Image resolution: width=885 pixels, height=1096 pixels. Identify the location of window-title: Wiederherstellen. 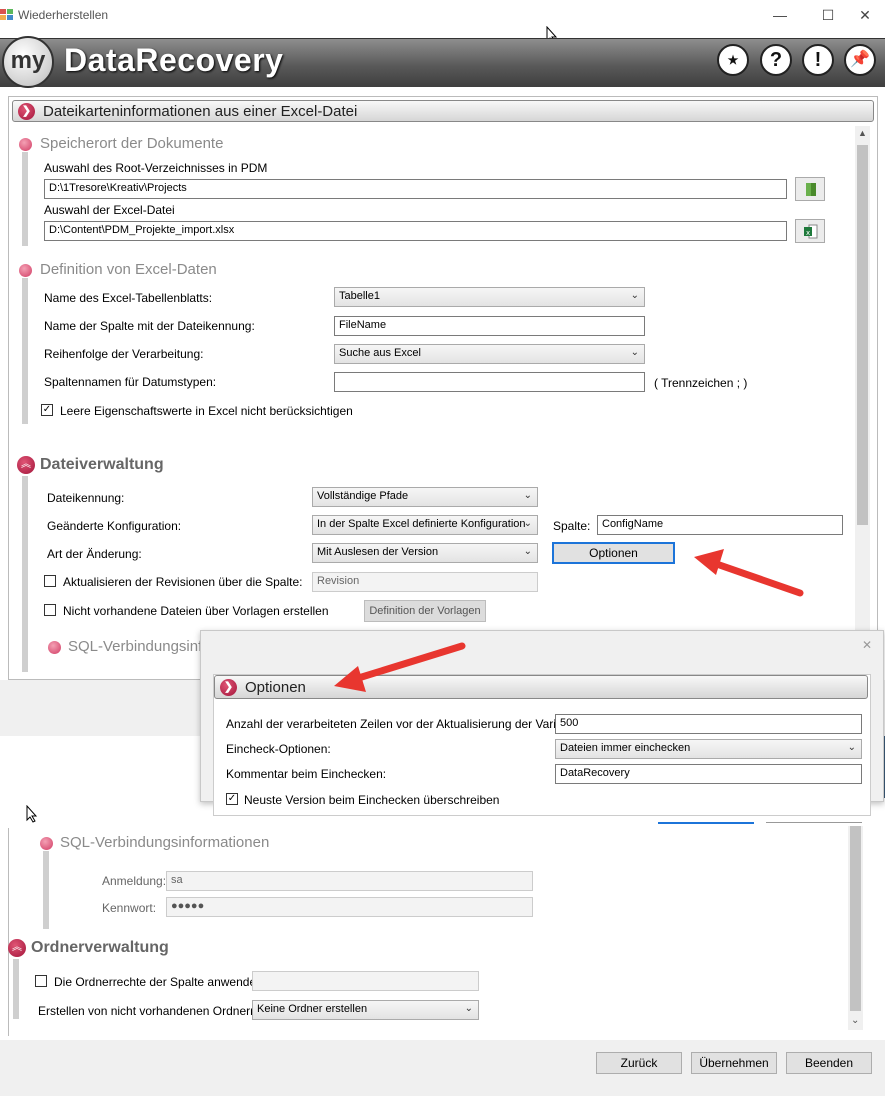
(63, 15).